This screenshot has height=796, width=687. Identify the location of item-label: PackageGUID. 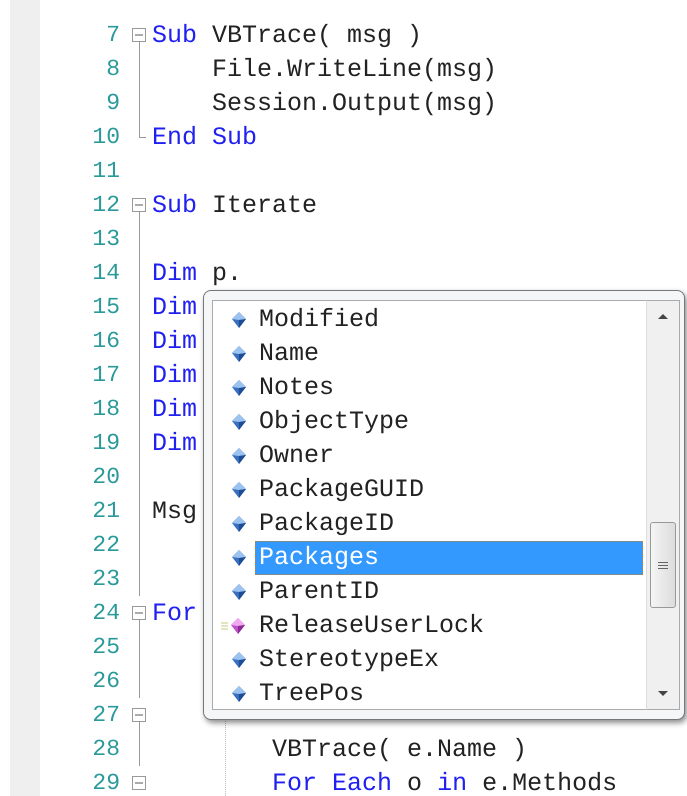
(342, 490).